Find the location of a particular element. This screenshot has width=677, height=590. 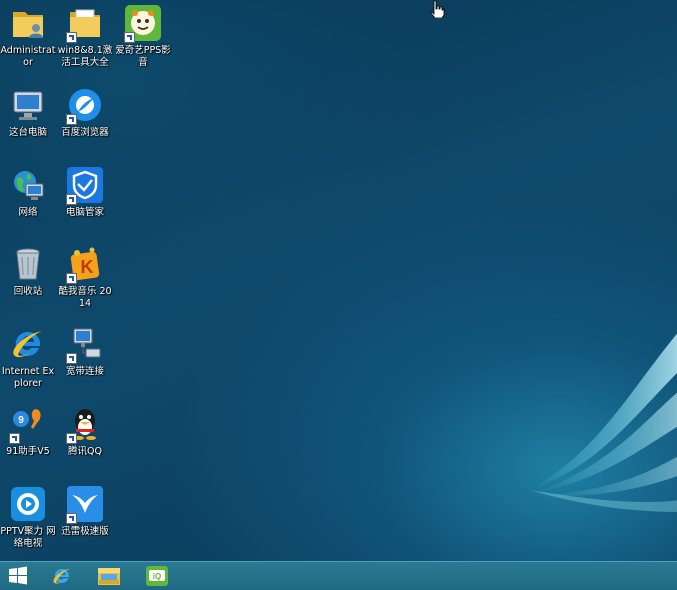

pptv-icon is located at coordinates (28, 504).